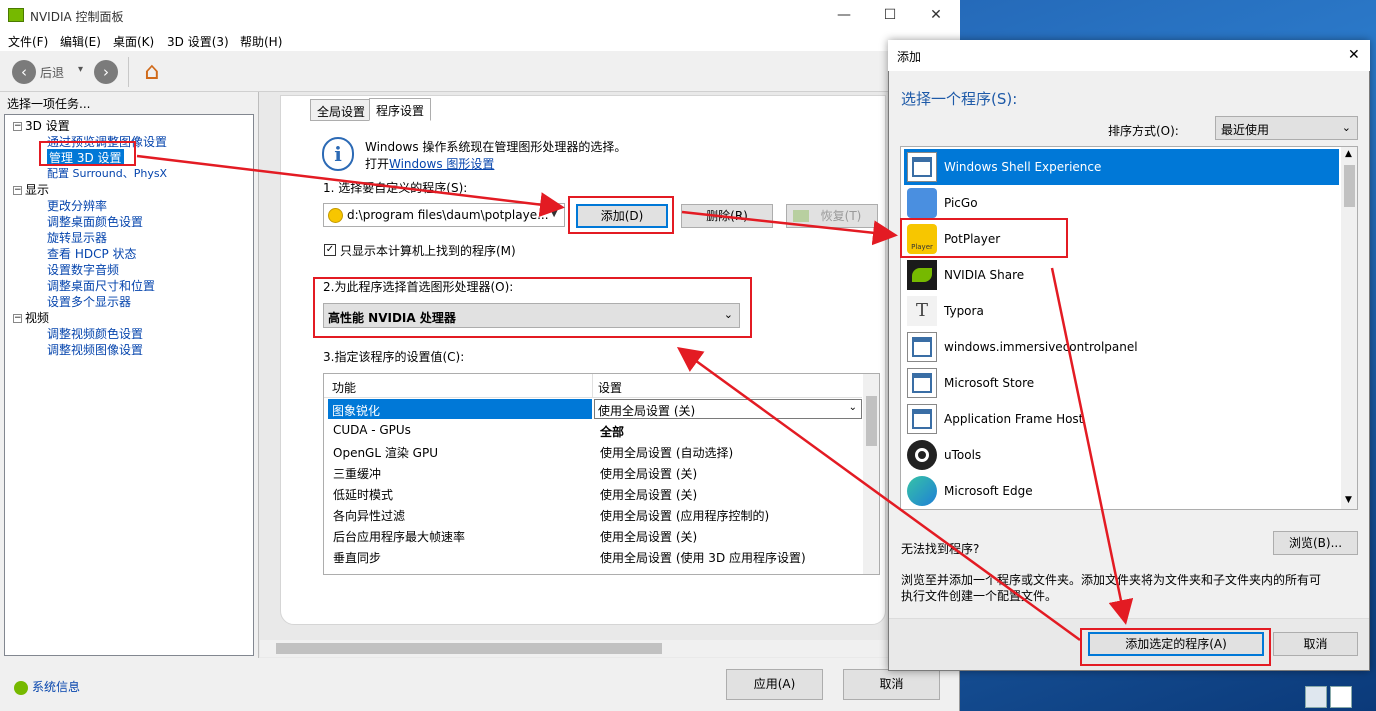  What do you see at coordinates (1341, 697) in the screenshot?
I see `preview-view-icon` at bounding box center [1341, 697].